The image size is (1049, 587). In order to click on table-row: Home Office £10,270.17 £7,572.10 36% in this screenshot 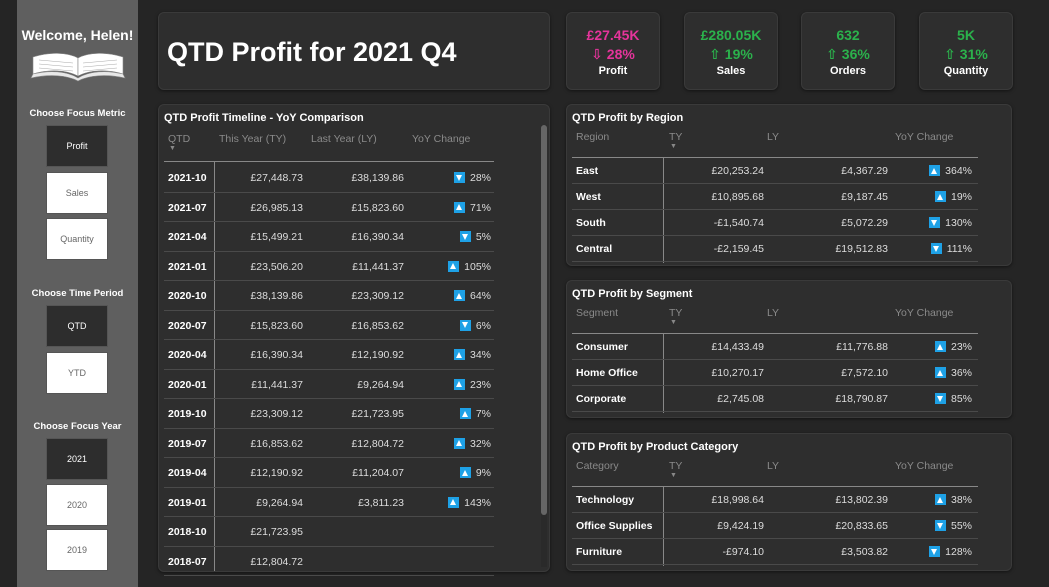, I will do `click(775, 373)`.